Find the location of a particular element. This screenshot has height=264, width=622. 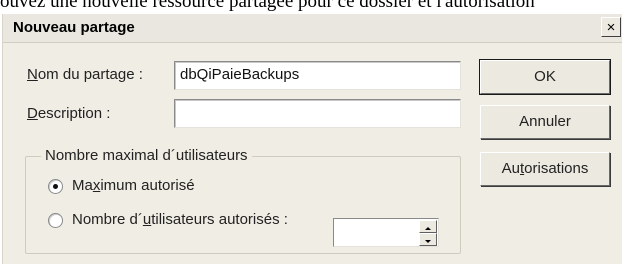

description-label-text: escription : is located at coordinates (74, 113).